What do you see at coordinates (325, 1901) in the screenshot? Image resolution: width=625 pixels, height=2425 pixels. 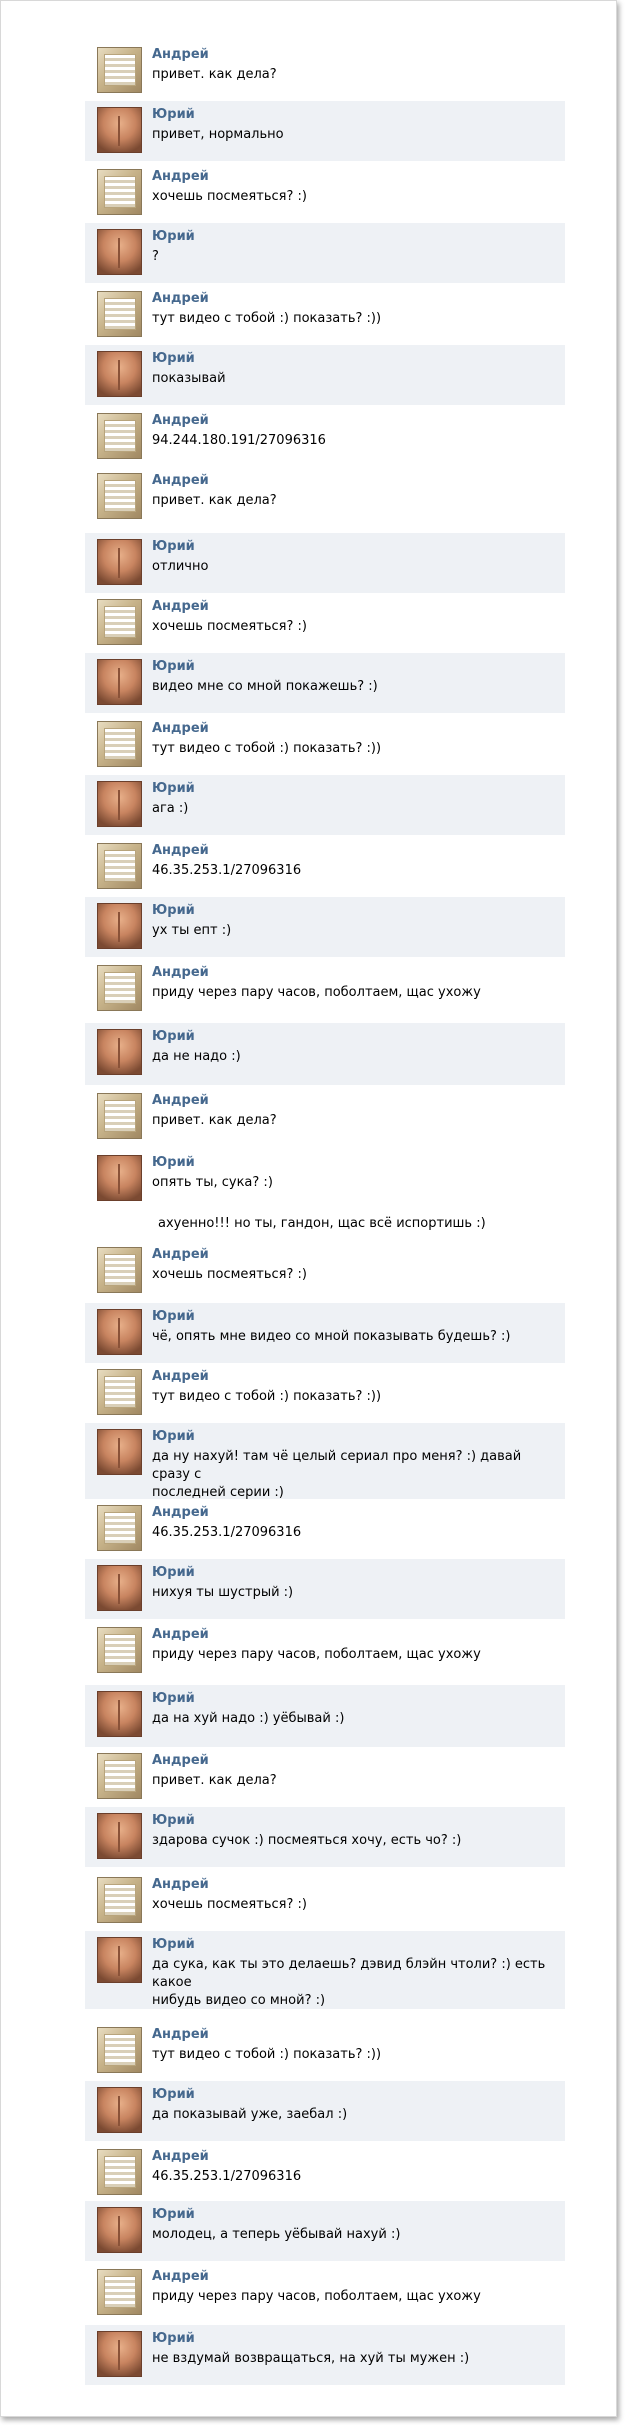 I see `chat-message: Андрей хочешь посмеяться? :)` at bounding box center [325, 1901].